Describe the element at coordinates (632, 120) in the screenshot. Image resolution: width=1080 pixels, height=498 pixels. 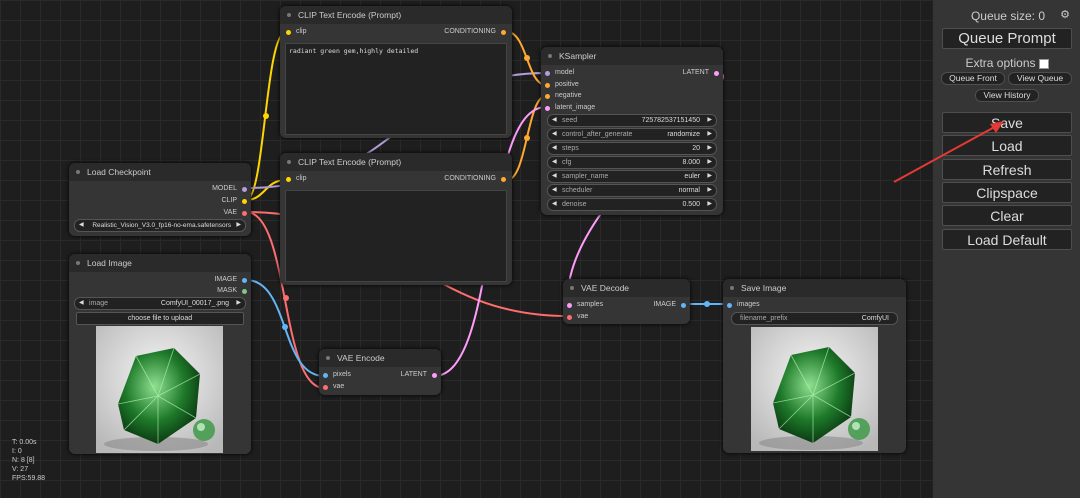
I see `widget-seed: ◀ seed 725782537151450 ▶` at that location.